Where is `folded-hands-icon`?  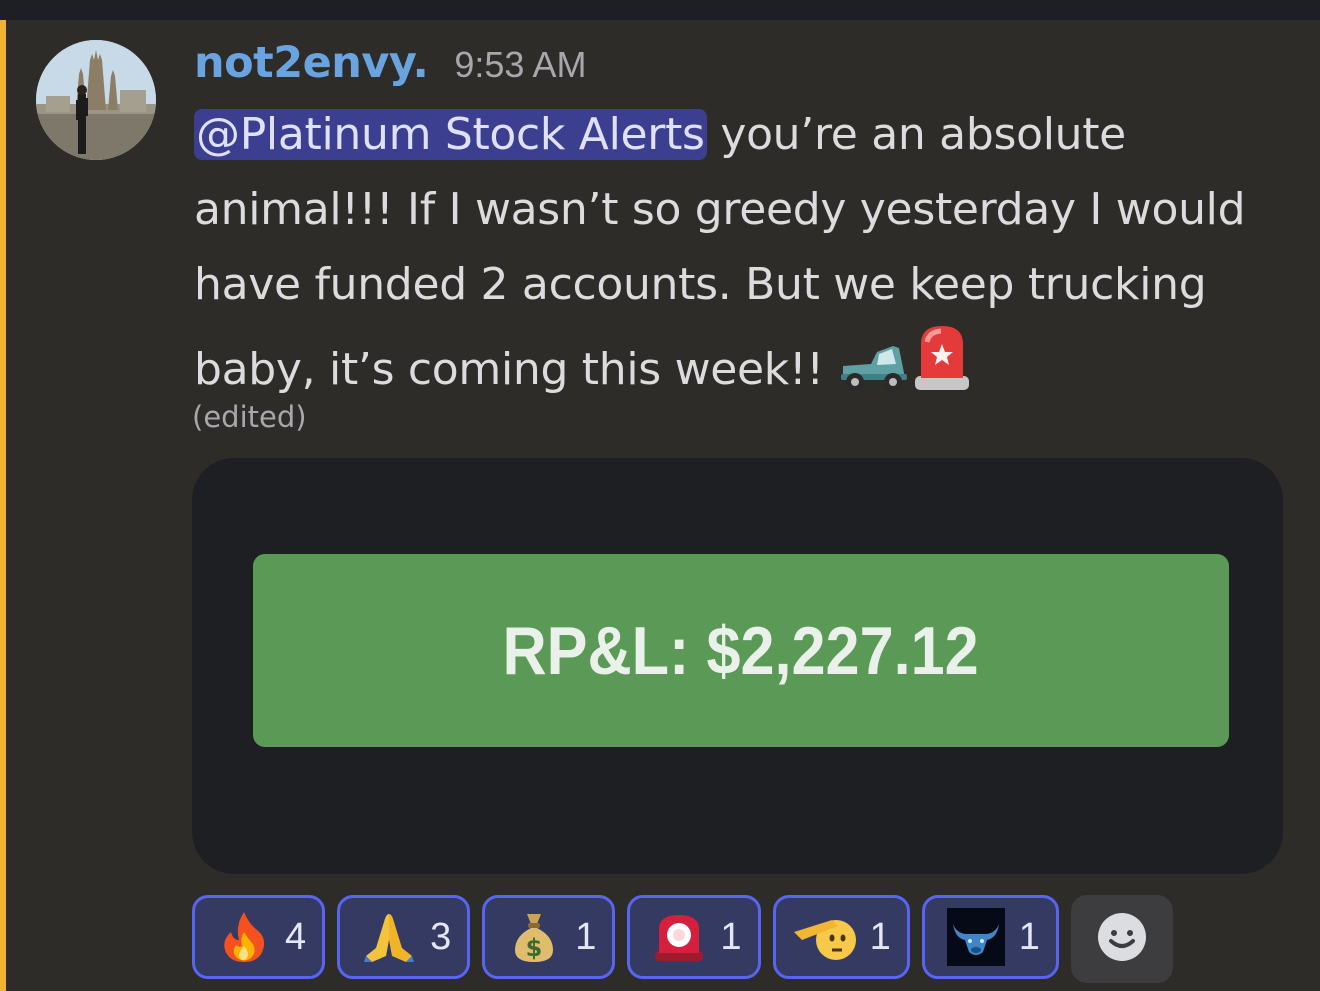
folded-hands-icon is located at coordinates (389, 937).